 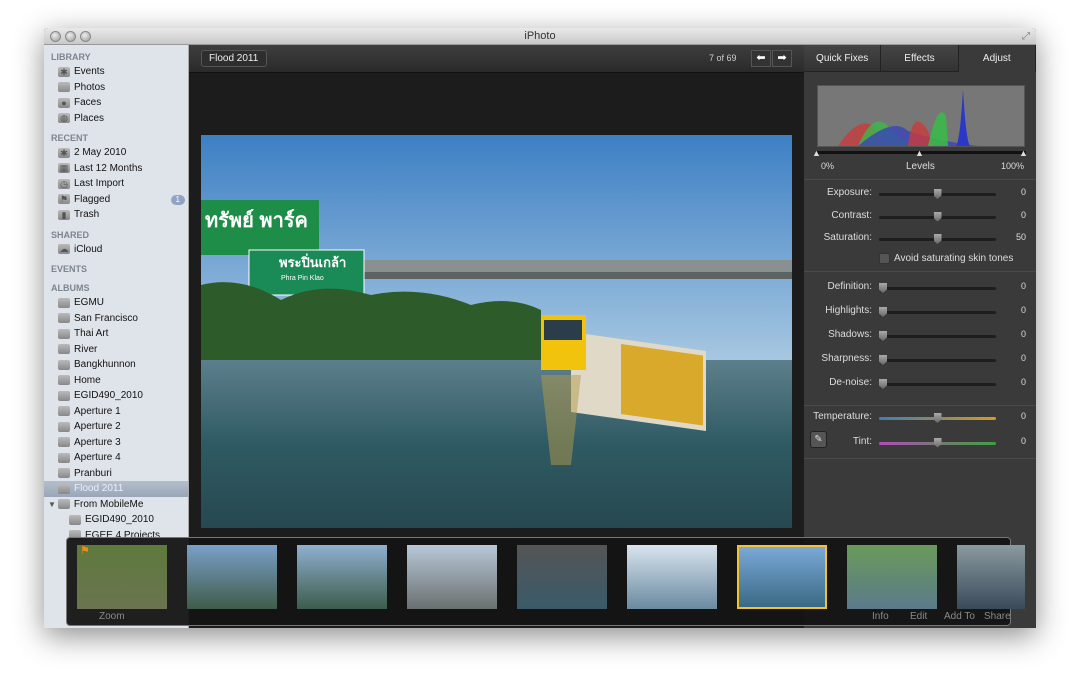 What do you see at coordinates (116, 458) in the screenshot?
I see `sidebar-item: Aperture 4` at bounding box center [116, 458].